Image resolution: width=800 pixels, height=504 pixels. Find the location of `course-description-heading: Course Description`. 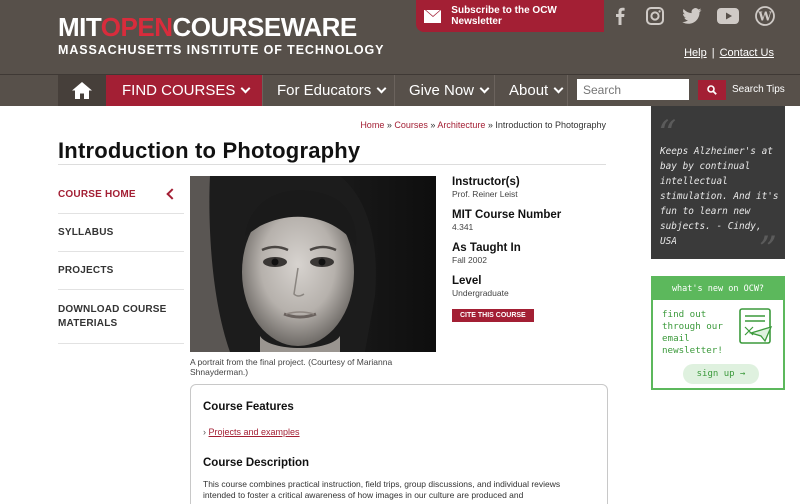

course-description-heading: Course Description is located at coordinates (256, 463).